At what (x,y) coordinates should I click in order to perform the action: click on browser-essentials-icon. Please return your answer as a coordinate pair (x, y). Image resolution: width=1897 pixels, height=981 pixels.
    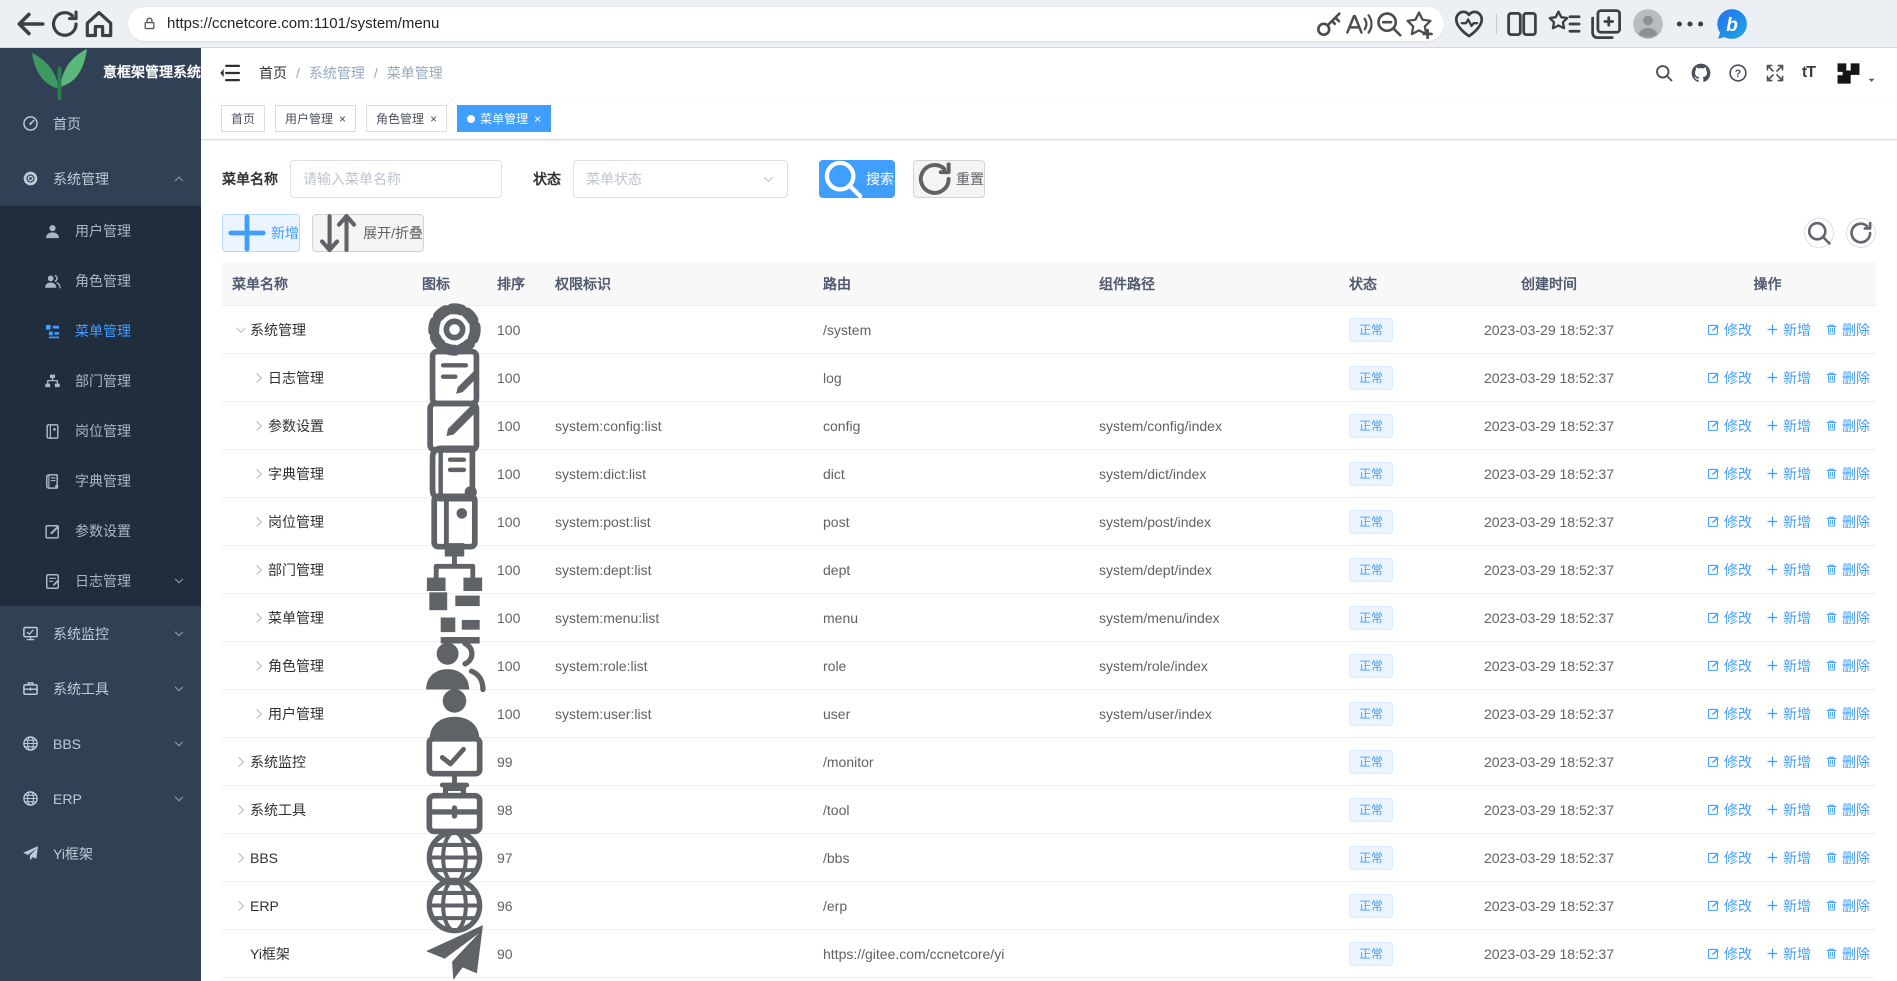
    Looking at the image, I should click on (1469, 24).